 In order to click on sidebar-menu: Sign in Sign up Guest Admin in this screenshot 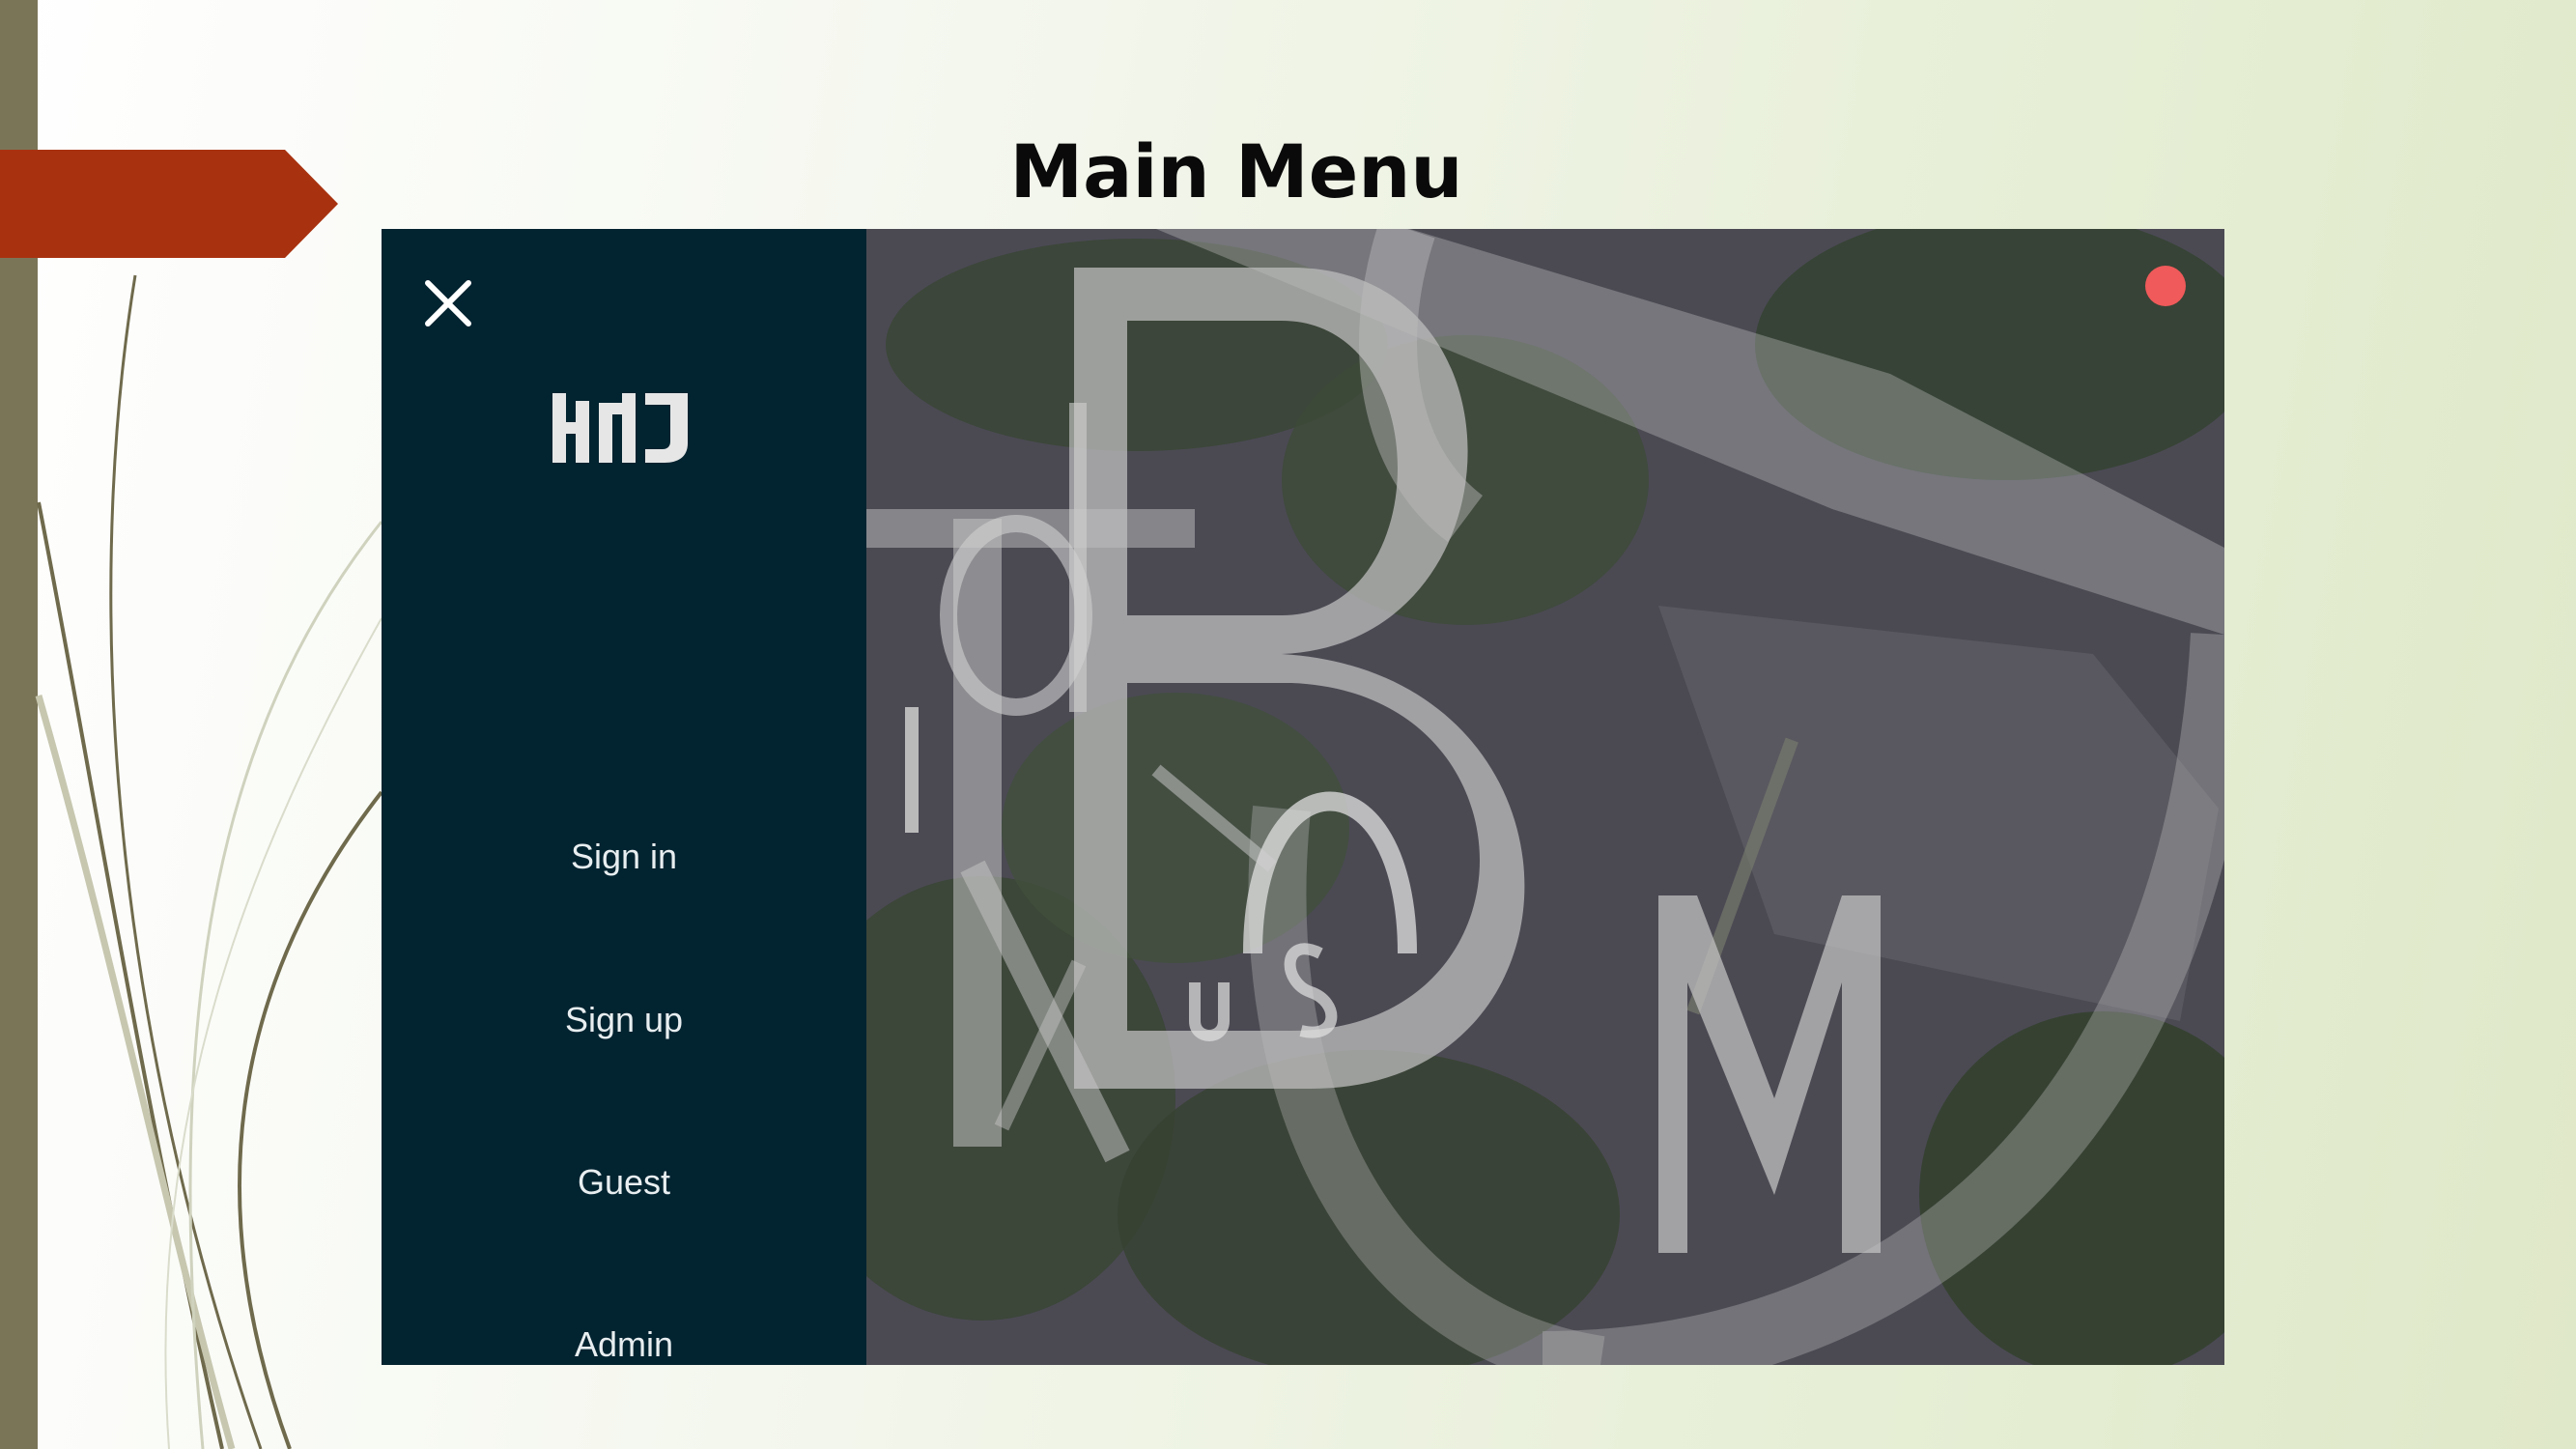, I will do `click(624, 797)`.